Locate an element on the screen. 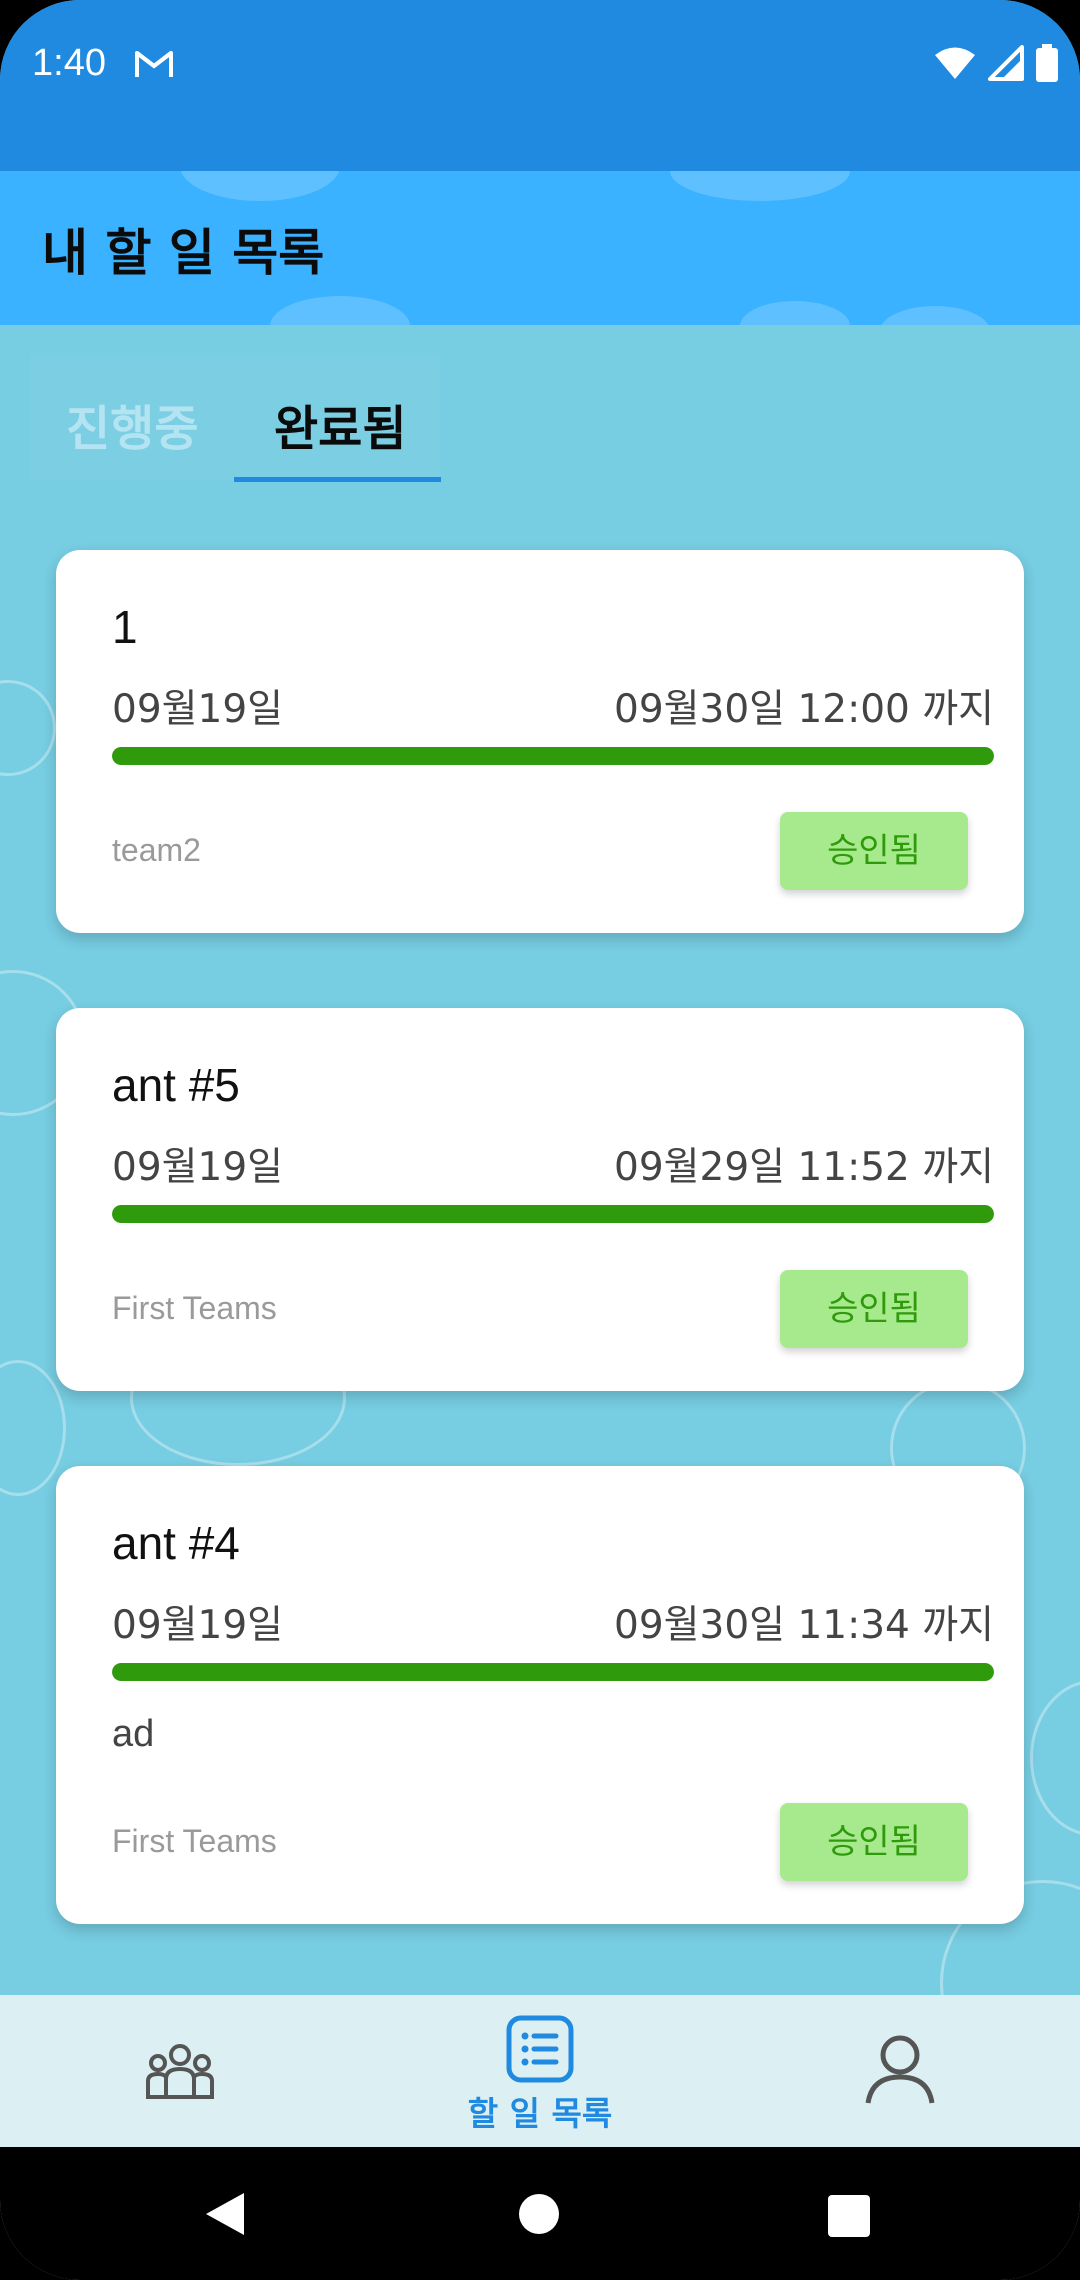 The width and height of the screenshot is (1080, 2280). battery-icon is located at coordinates (1047, 65).